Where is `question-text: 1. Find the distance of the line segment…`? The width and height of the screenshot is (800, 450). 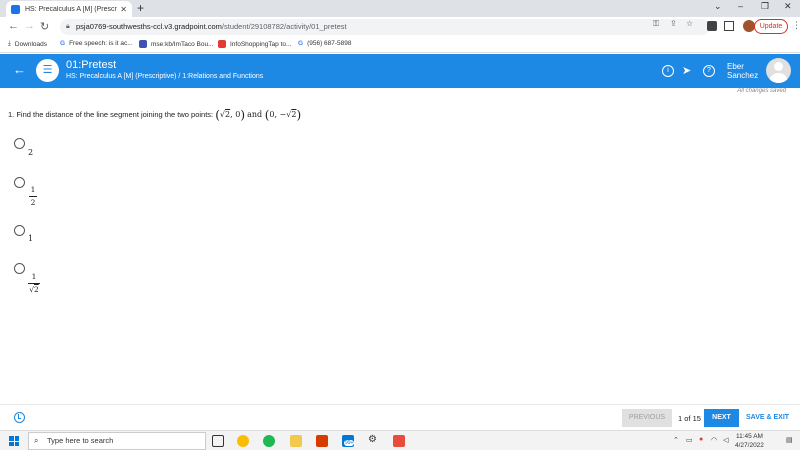 question-text: 1. Find the distance of the line segment… is located at coordinates (111, 114).